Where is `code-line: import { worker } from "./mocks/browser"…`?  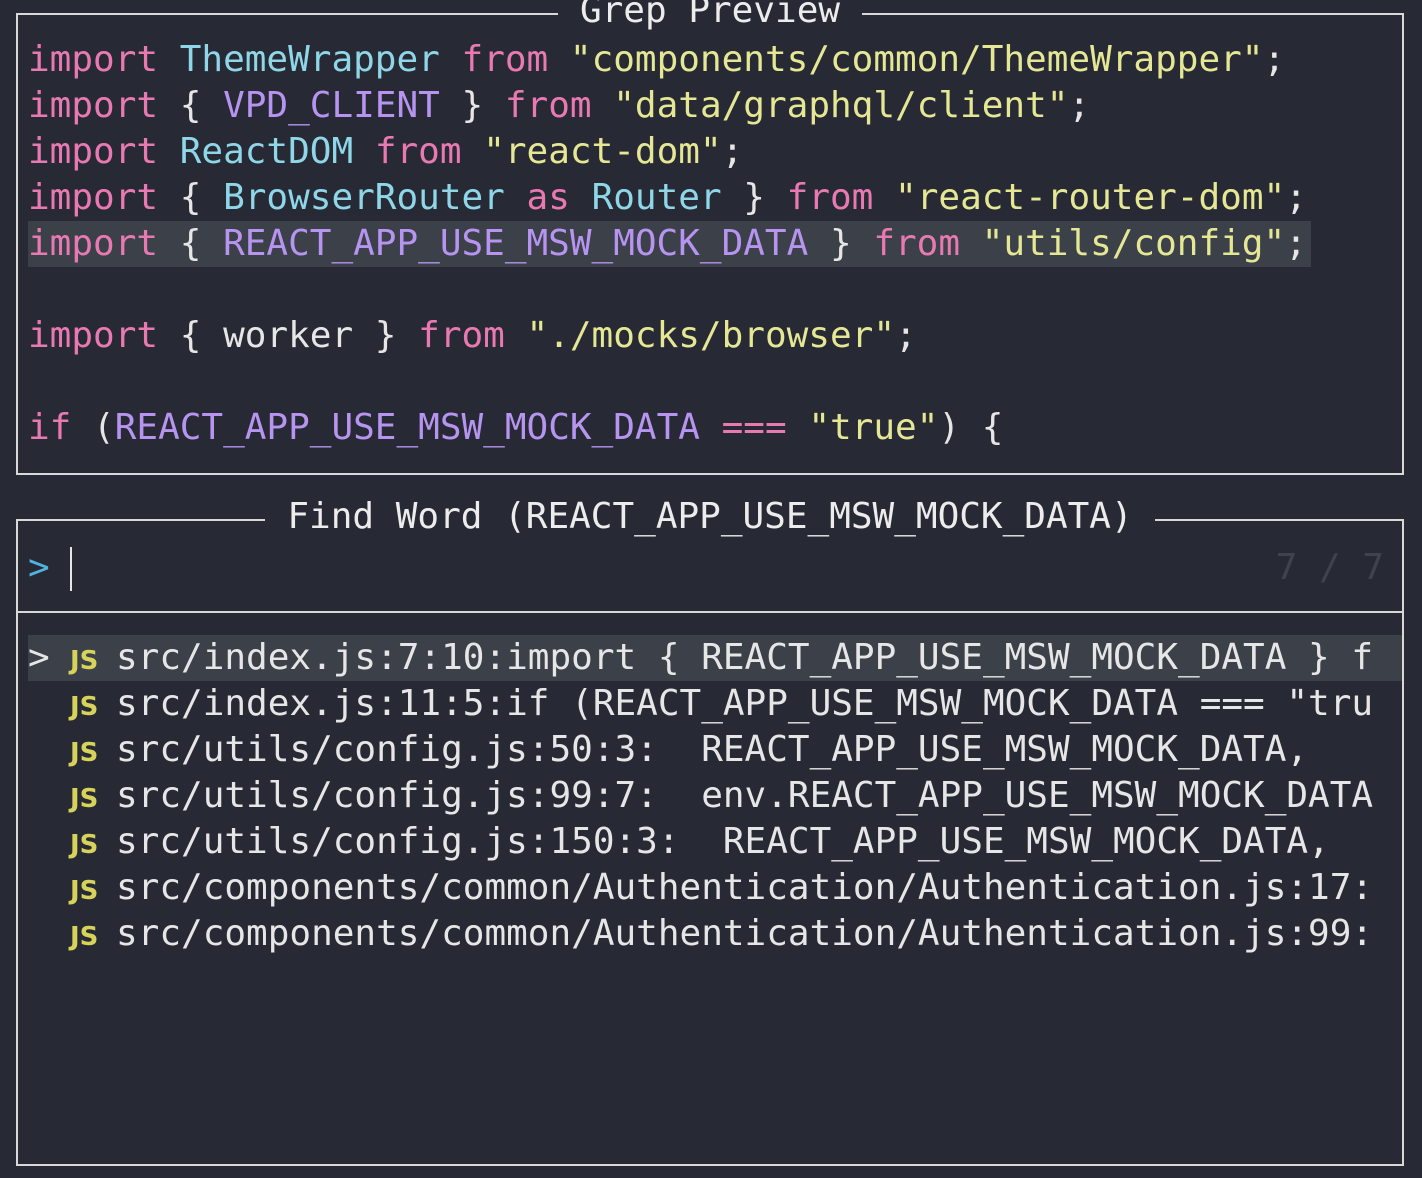
code-line: import { worker } from "./mocks/browser"… is located at coordinates (715, 336).